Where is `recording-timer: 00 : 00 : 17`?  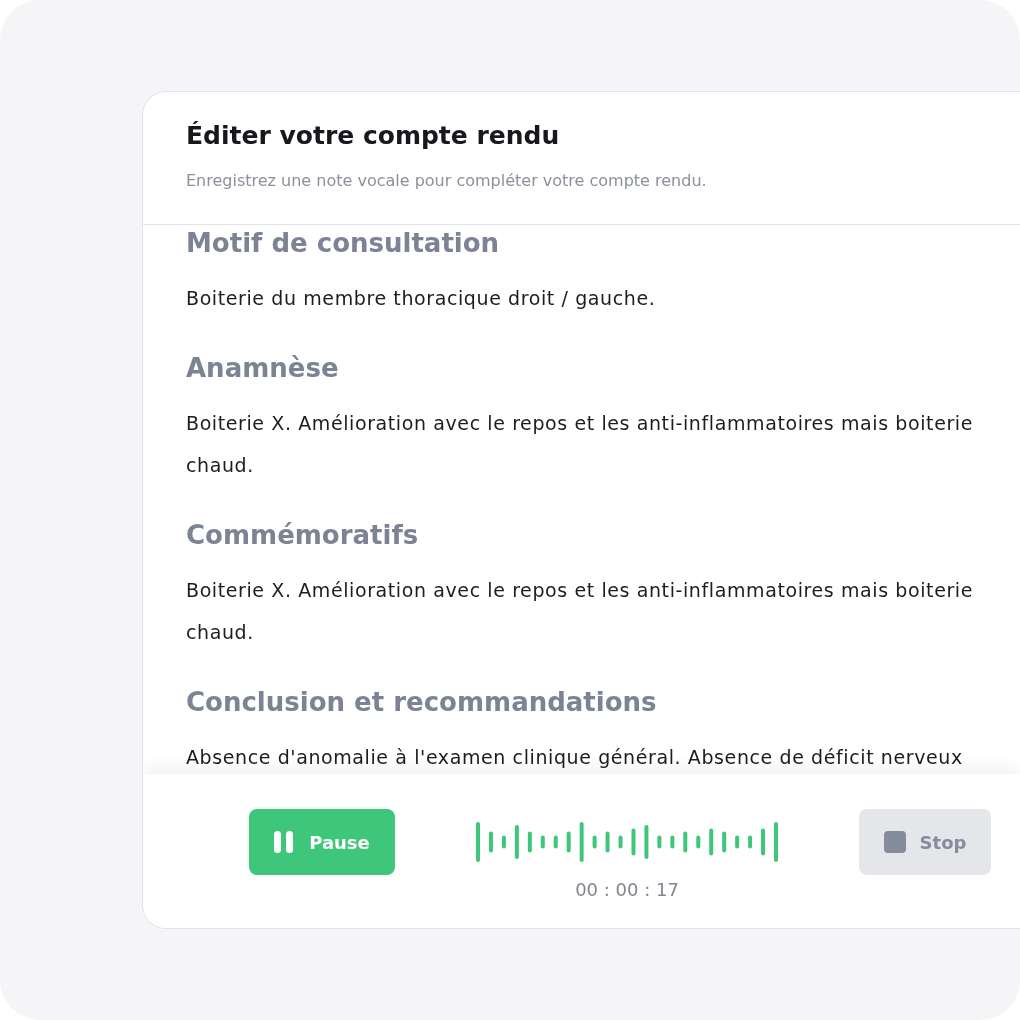 recording-timer: 00 : 00 : 17 is located at coordinates (627, 890).